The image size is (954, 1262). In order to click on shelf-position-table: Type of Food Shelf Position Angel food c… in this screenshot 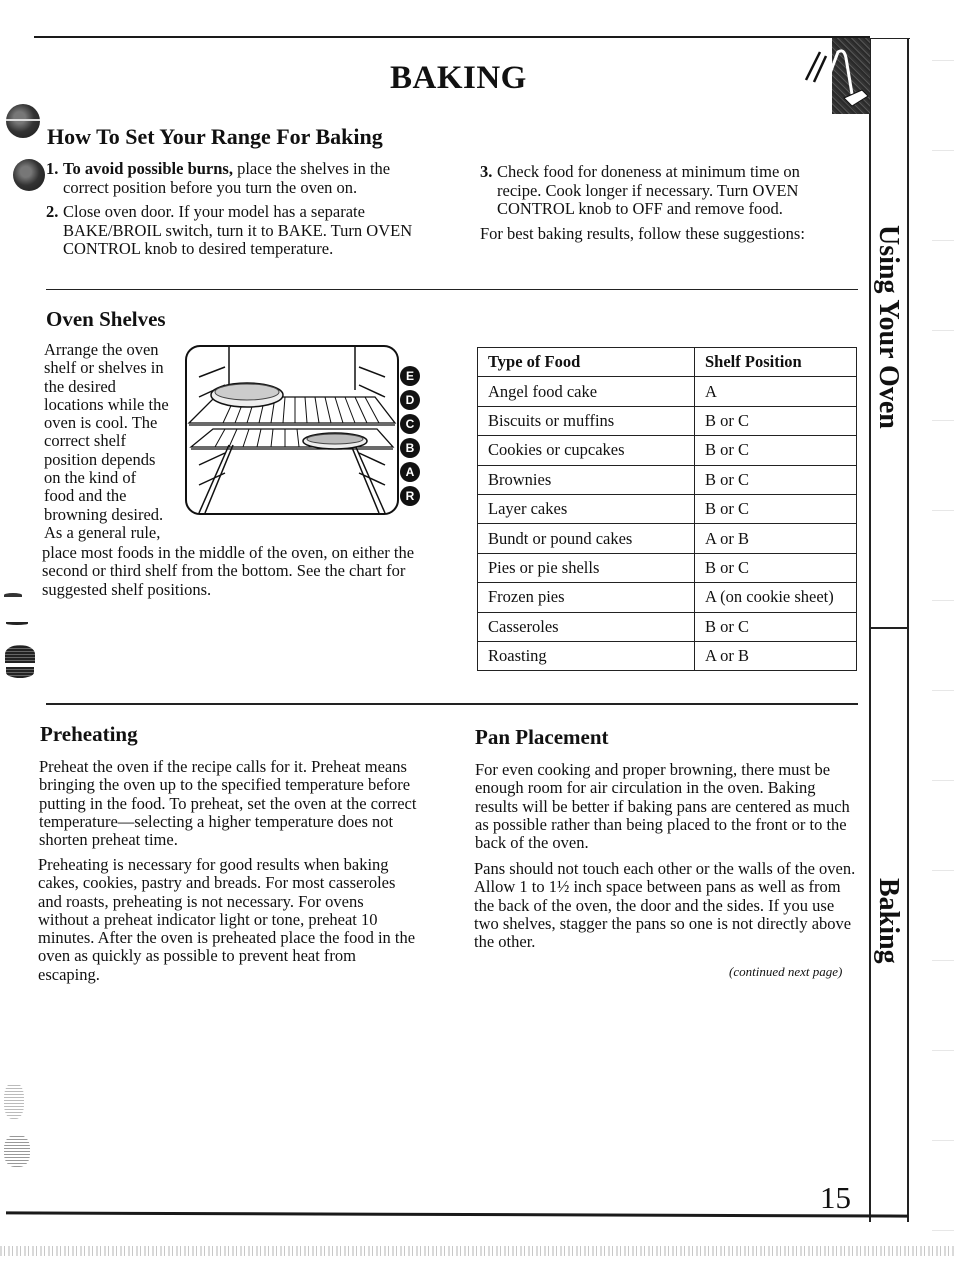, I will do `click(667, 509)`.